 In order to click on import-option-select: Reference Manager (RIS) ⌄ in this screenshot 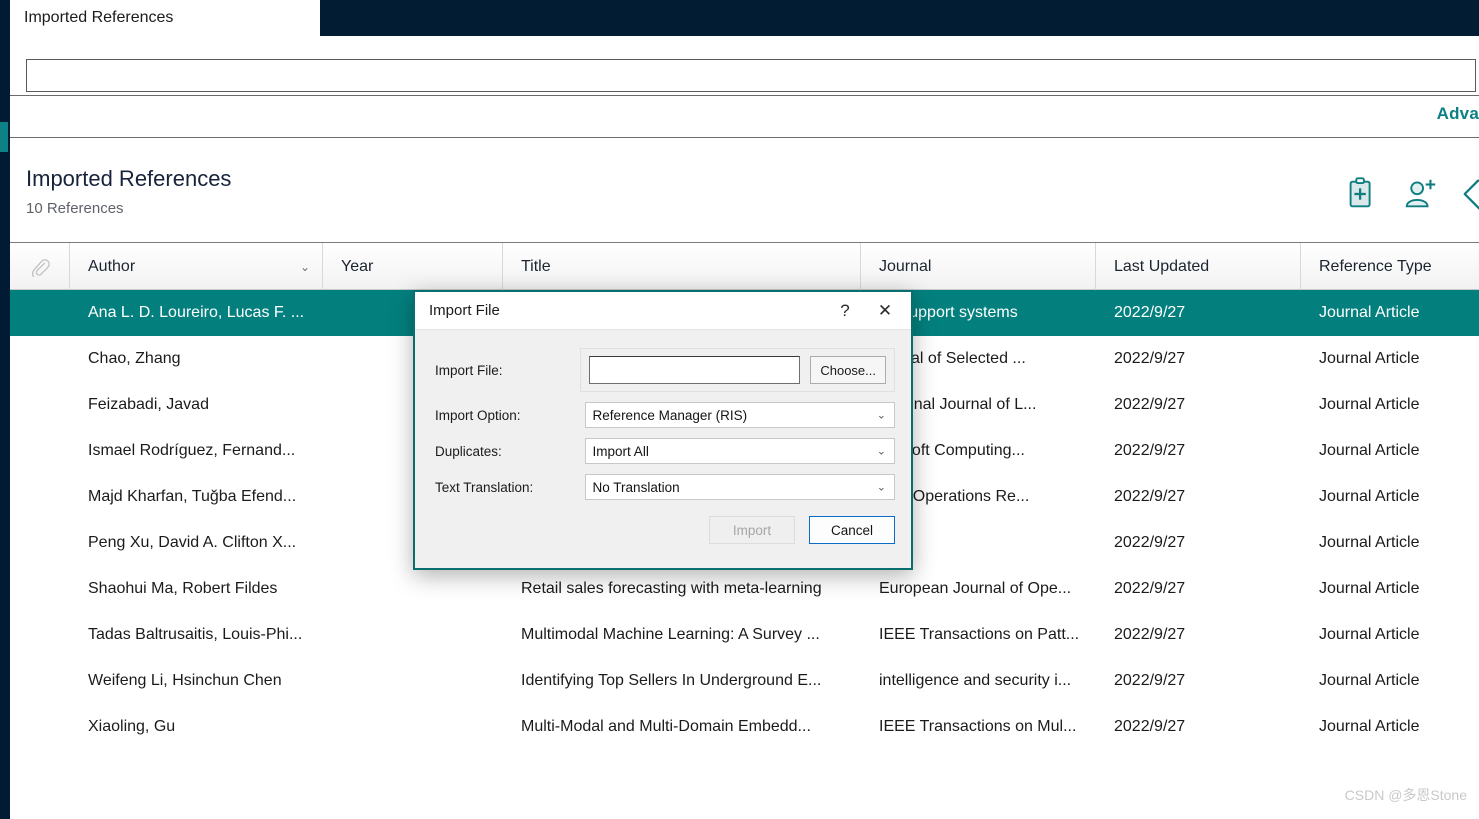, I will do `click(739, 415)`.